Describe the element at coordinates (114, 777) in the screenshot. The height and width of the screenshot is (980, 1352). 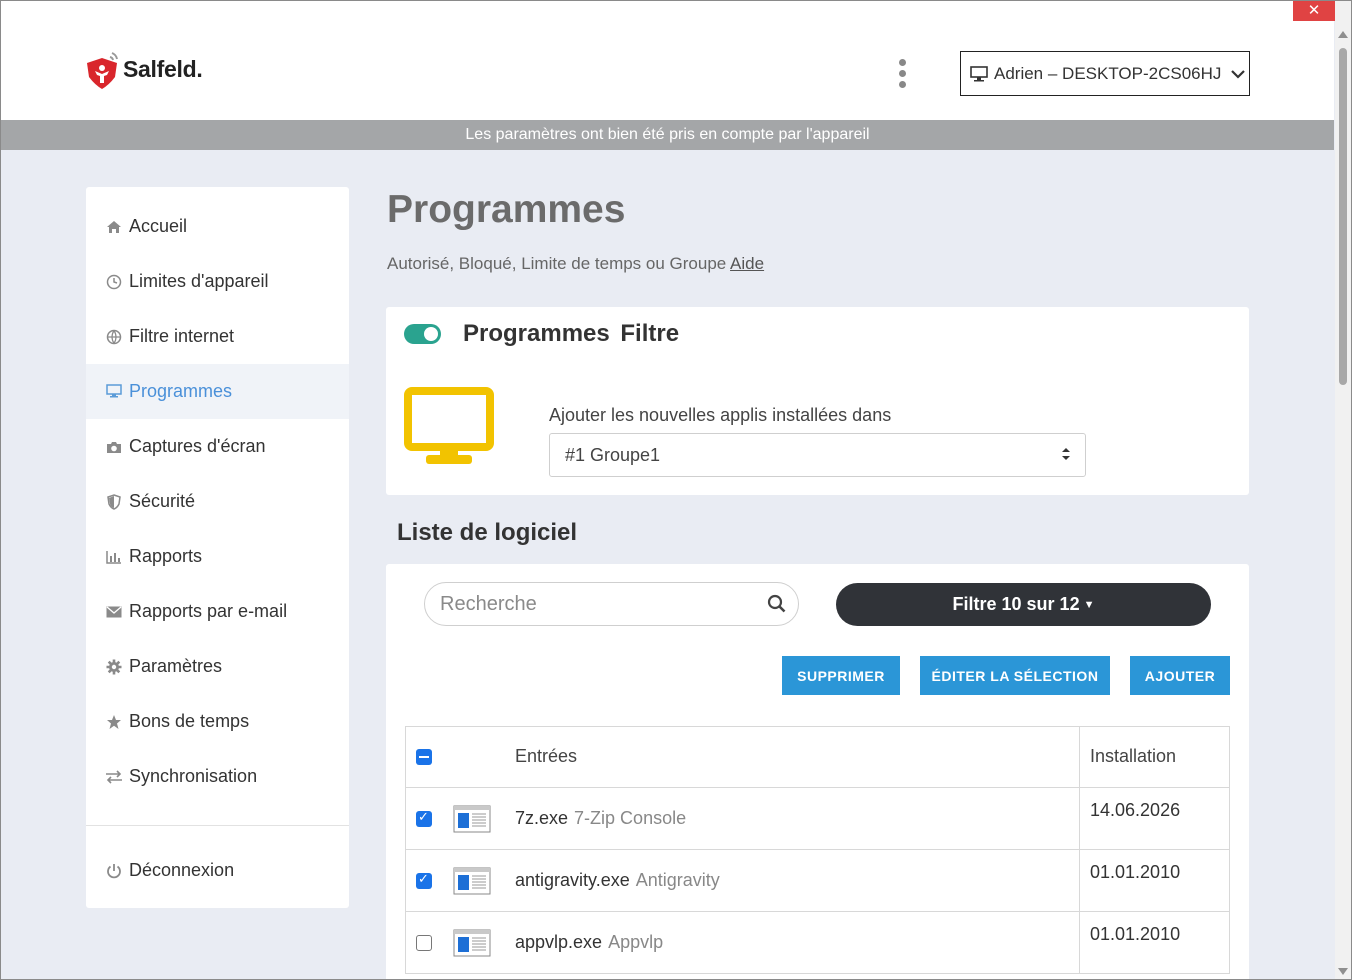
I see `sync-arrows-icon` at that location.